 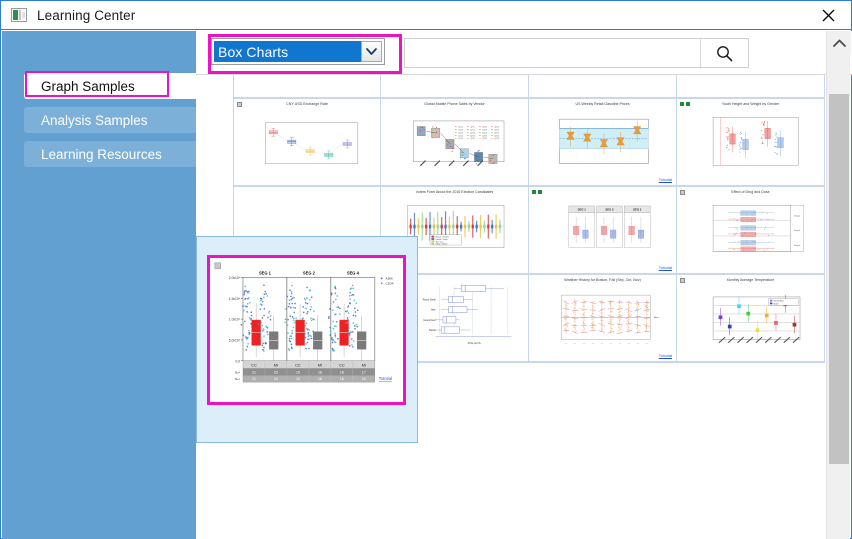 I want to click on scrollbar-thumb, so click(x=839, y=279).